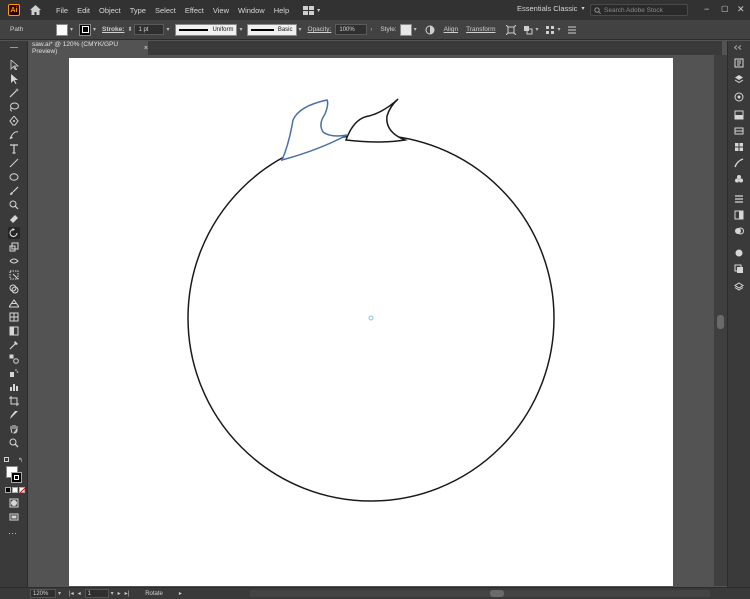  Describe the element at coordinates (14, 205) in the screenshot. I see `shaper-tool-icon` at that location.